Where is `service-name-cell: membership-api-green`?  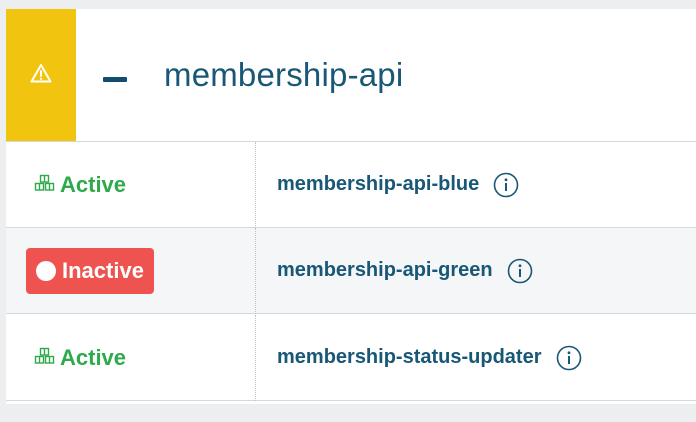 service-name-cell: membership-api-green is located at coordinates (405, 270).